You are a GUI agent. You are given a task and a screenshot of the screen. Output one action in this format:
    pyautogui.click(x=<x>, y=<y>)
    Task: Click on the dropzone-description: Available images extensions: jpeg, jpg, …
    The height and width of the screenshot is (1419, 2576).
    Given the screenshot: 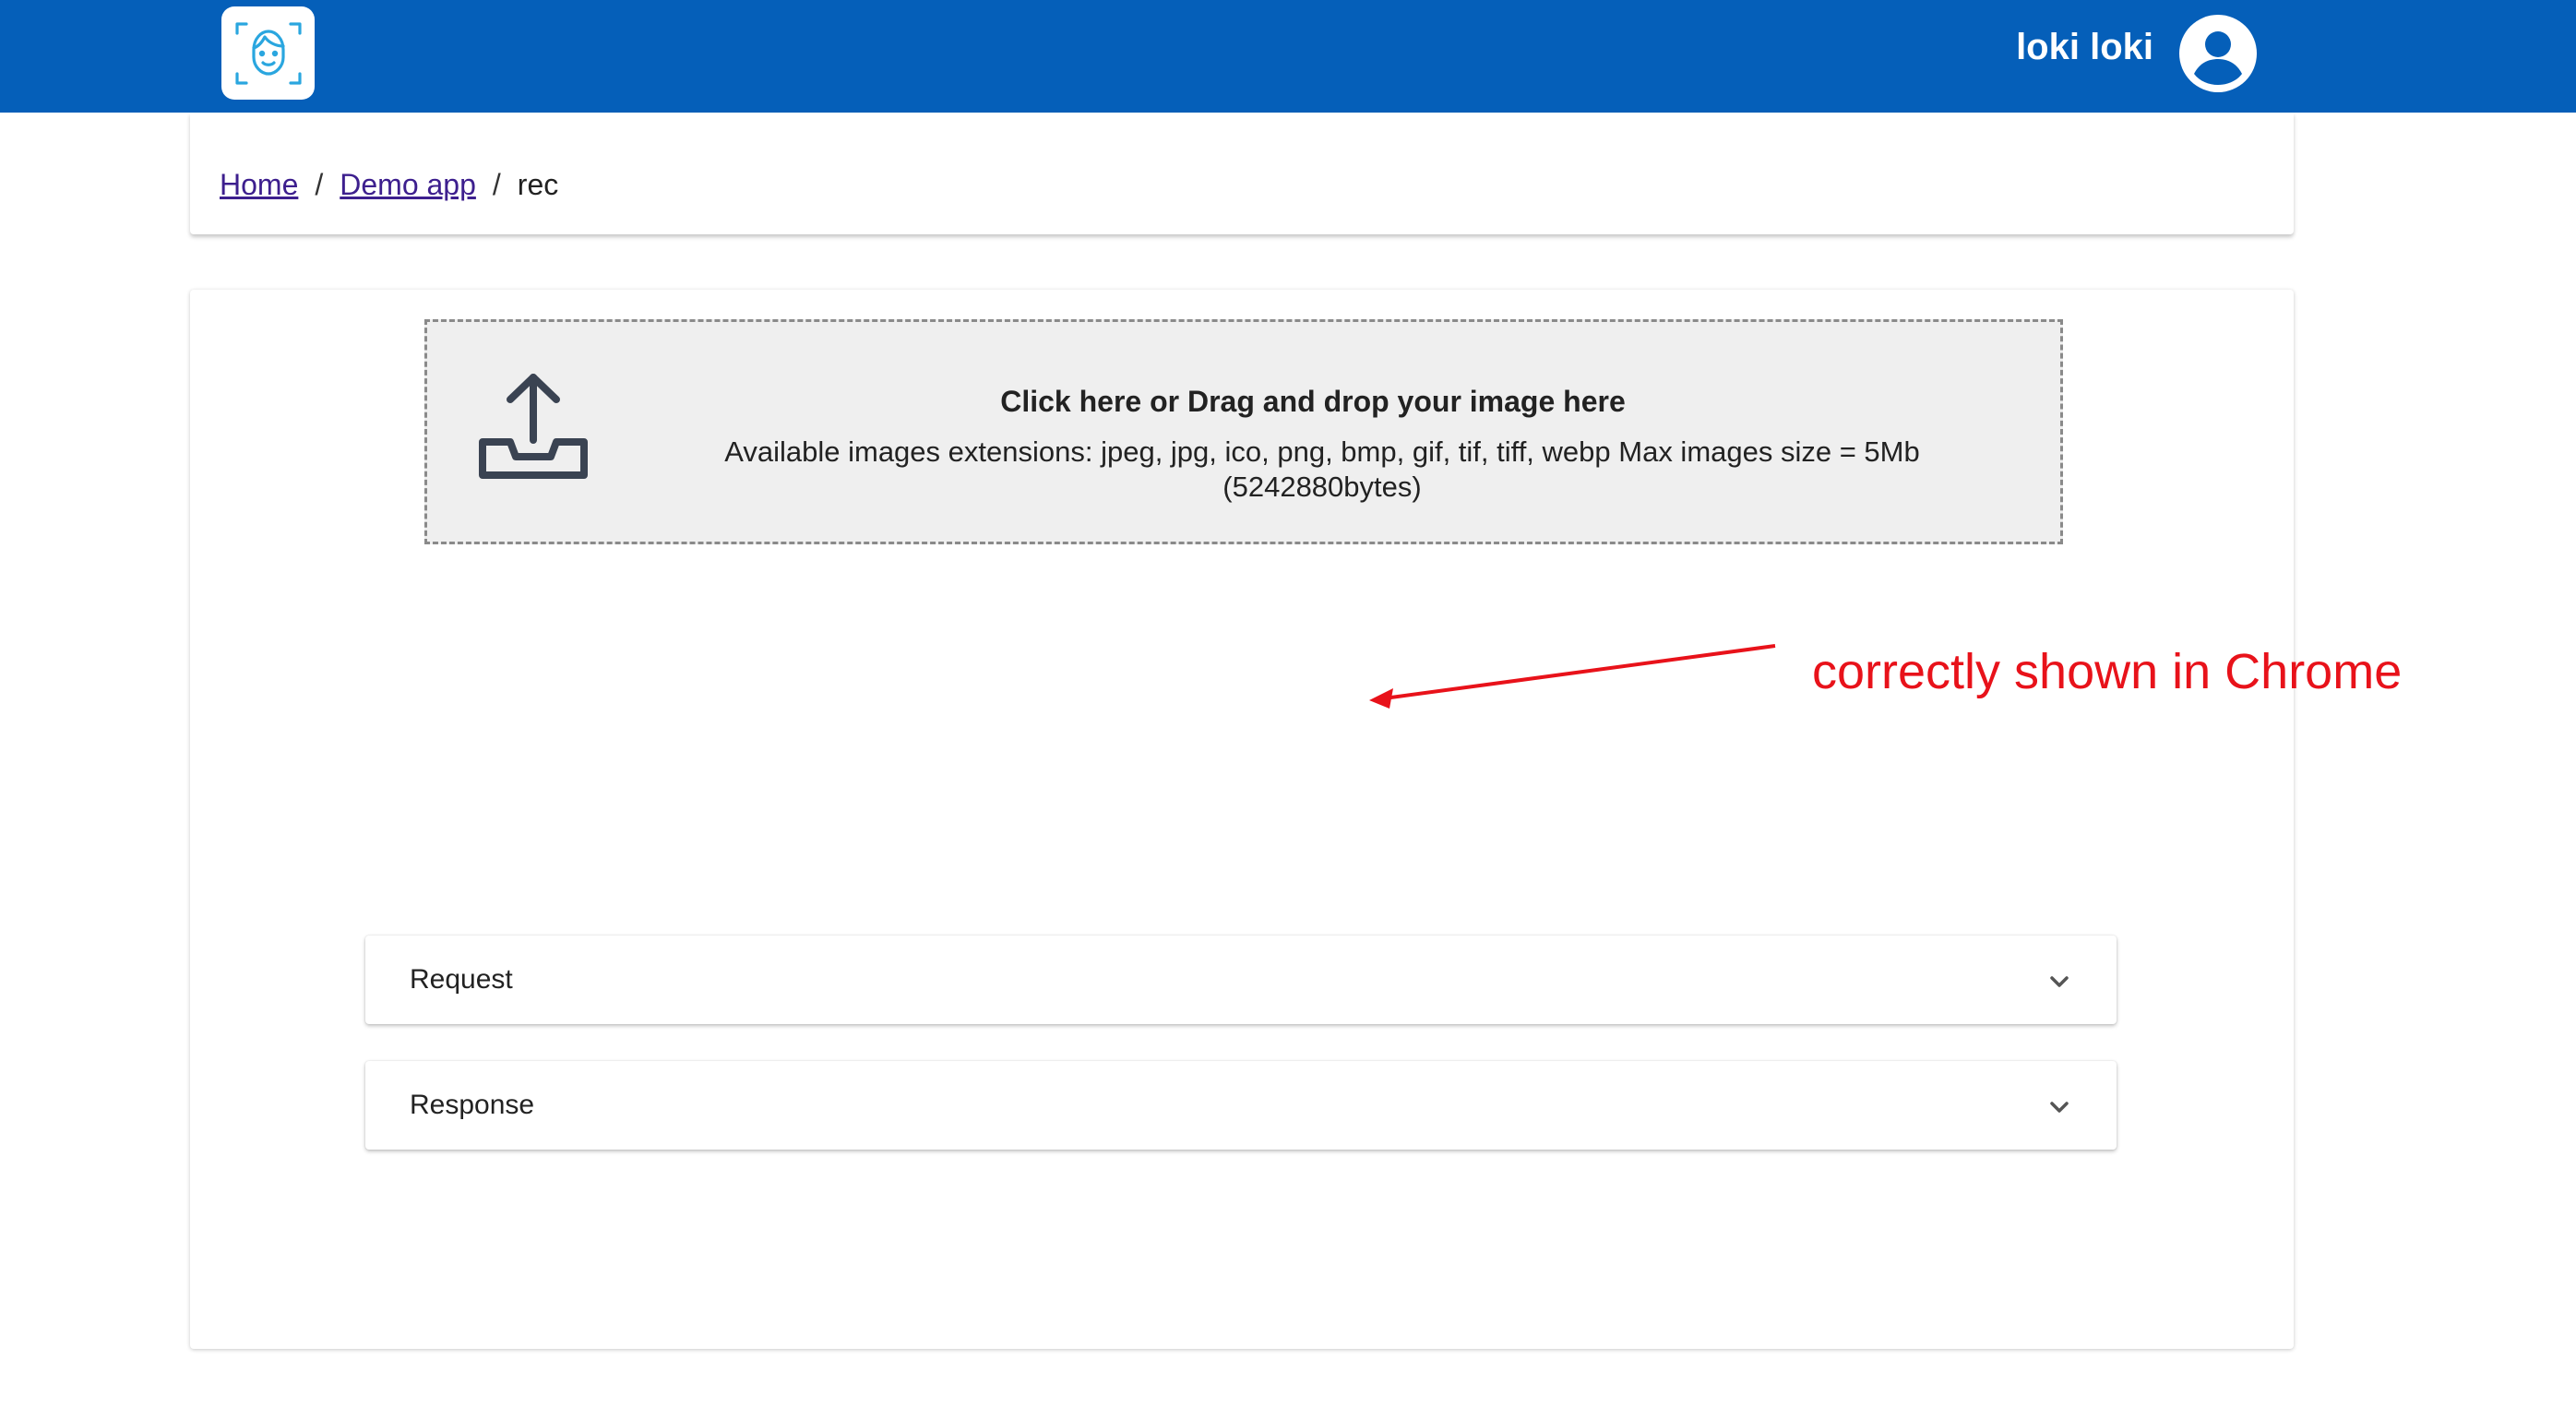 What is the action you would take?
    pyautogui.click(x=1322, y=469)
    